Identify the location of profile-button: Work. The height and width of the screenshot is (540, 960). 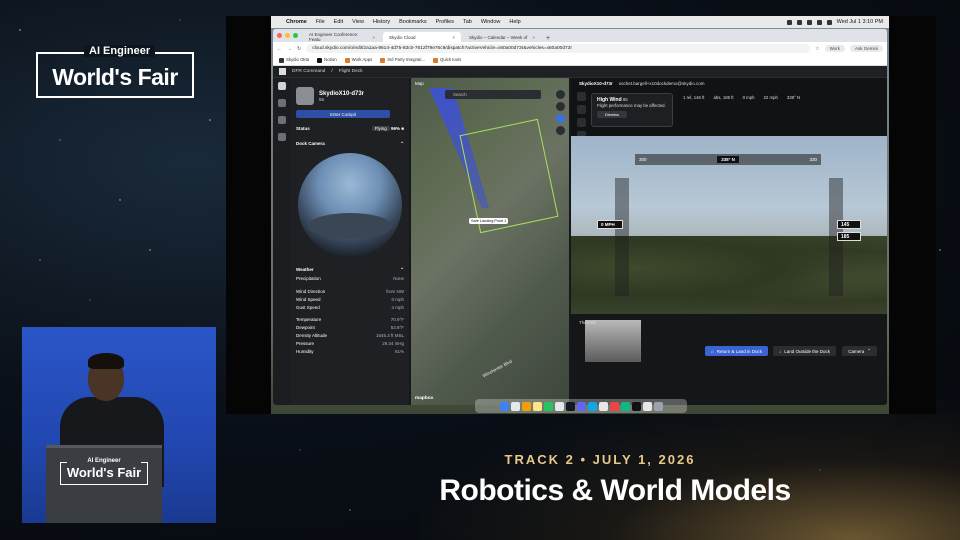
(834, 48).